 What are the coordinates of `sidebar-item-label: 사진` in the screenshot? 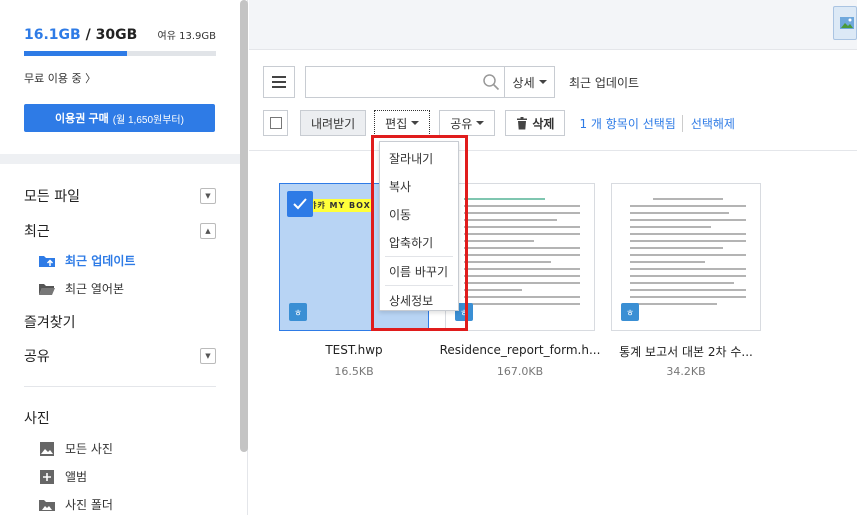 It's located at (37, 419).